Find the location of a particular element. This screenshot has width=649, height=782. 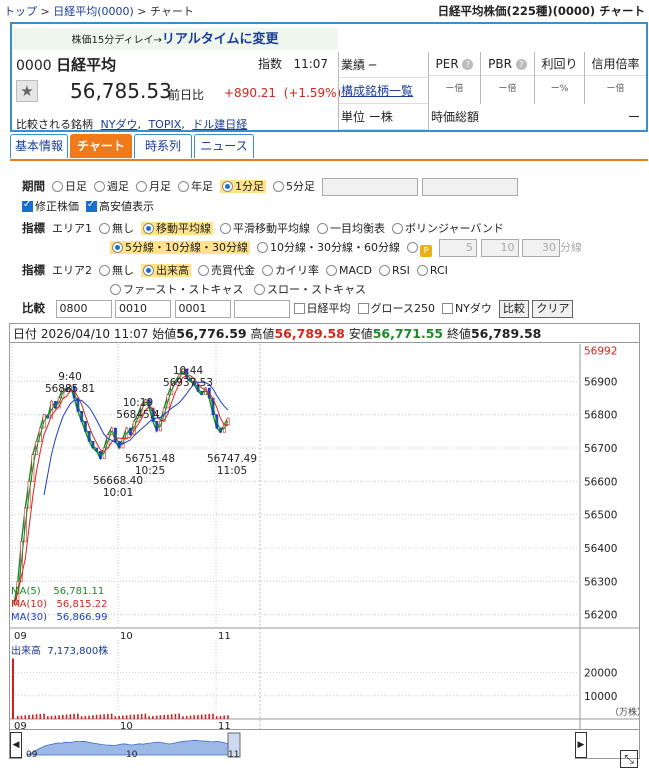

fullscreen-icon: ⤡ is located at coordinates (629, 759).